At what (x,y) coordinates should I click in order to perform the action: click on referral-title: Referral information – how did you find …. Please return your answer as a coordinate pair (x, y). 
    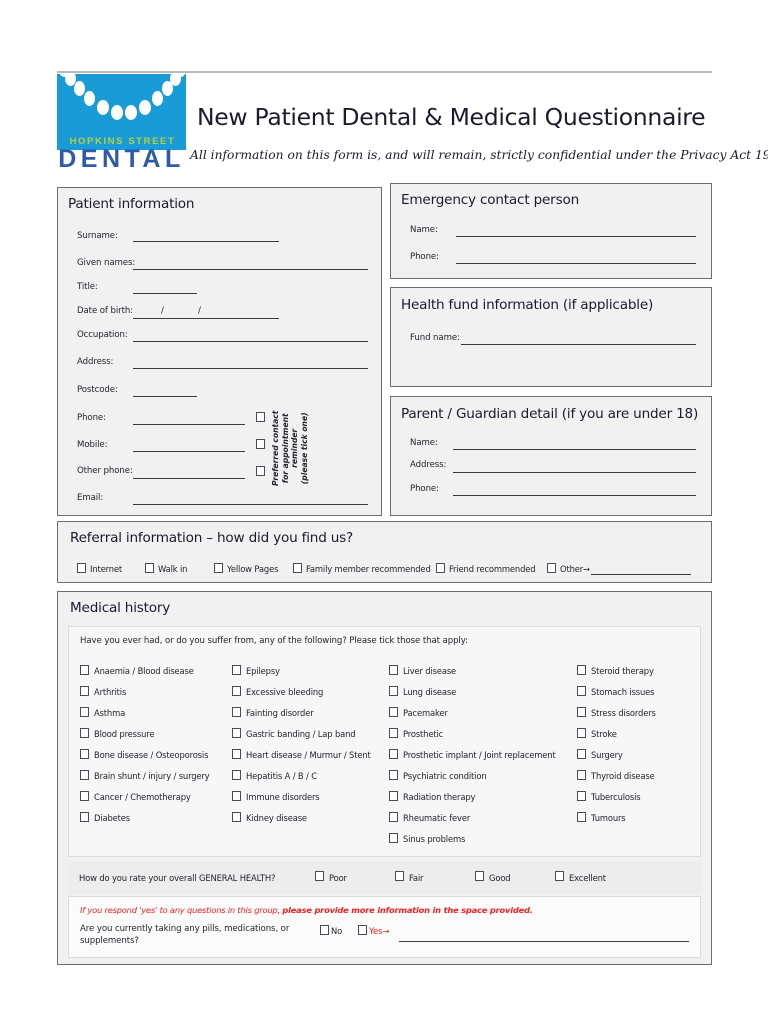
    Looking at the image, I should click on (212, 538).